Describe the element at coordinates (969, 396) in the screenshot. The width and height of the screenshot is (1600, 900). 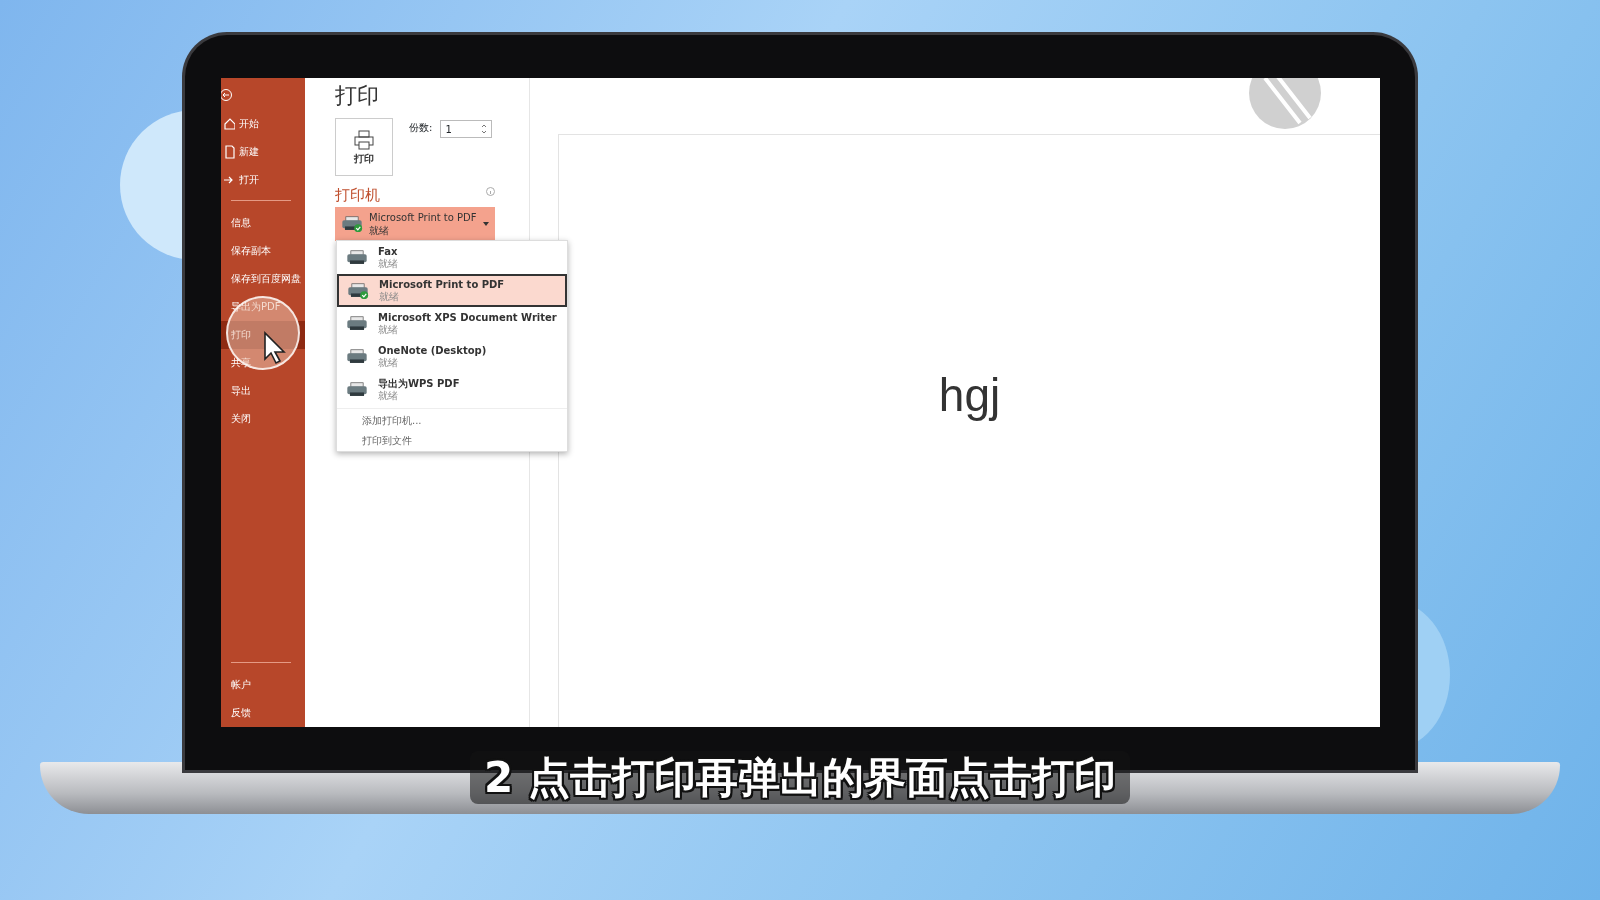
I see `preview-text: hgj` at that location.